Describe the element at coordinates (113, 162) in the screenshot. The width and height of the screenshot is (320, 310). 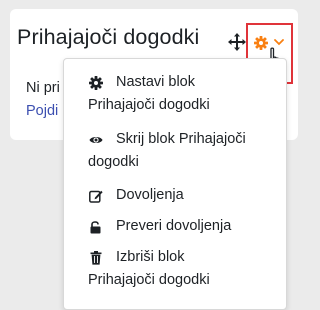
I see `menu-item-label: dogodki` at that location.